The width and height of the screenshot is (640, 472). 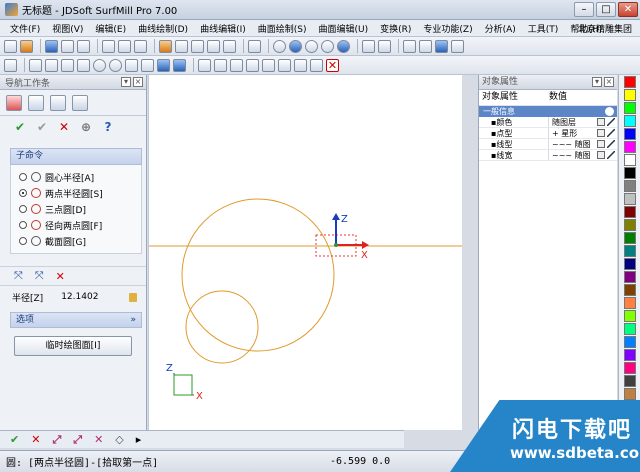 I want to click on snap-grid-icon, so click(x=163, y=65).